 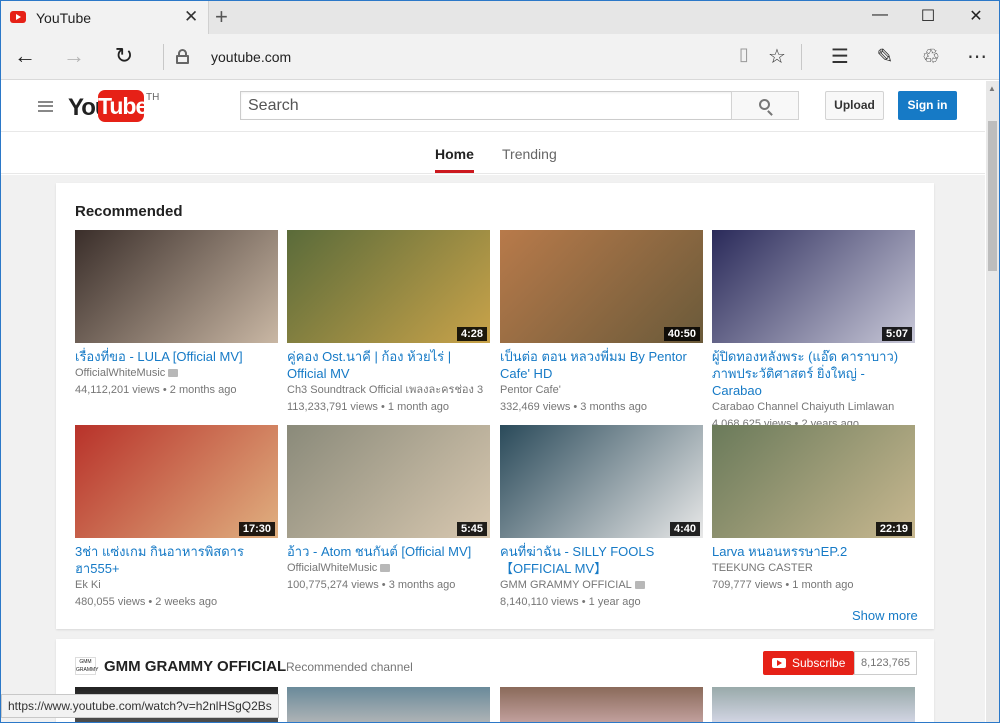 What do you see at coordinates (931, 56) in the screenshot?
I see `share-icon: ♲` at bounding box center [931, 56].